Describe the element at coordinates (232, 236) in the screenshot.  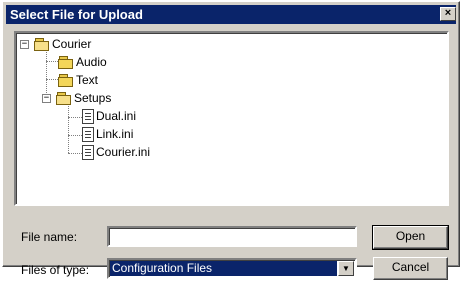
I see `file-name-input` at that location.